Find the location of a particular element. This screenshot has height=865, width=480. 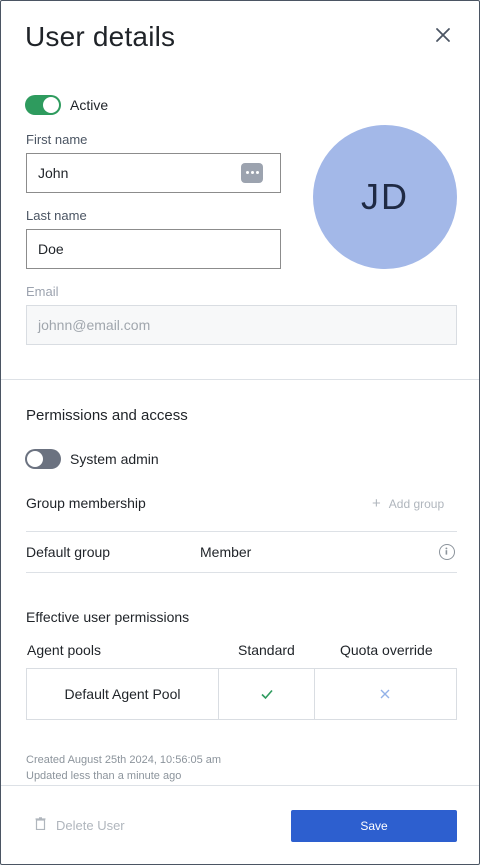

group-role: Member is located at coordinates (226, 552).